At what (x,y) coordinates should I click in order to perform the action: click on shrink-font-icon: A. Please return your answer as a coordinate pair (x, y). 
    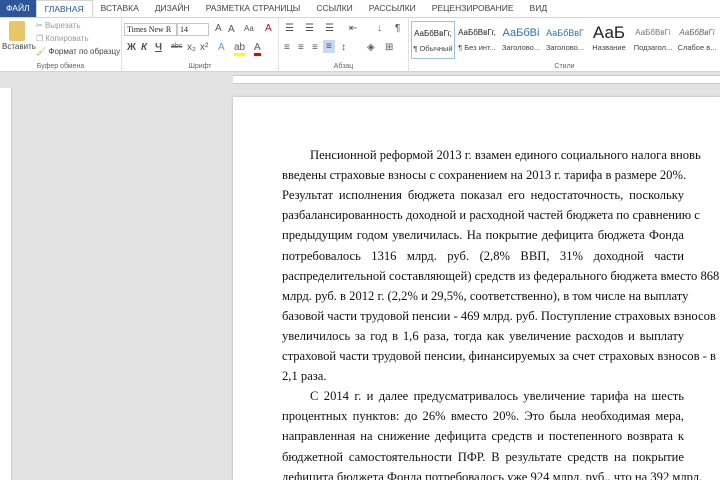
    Looking at the image, I should click on (231, 29).